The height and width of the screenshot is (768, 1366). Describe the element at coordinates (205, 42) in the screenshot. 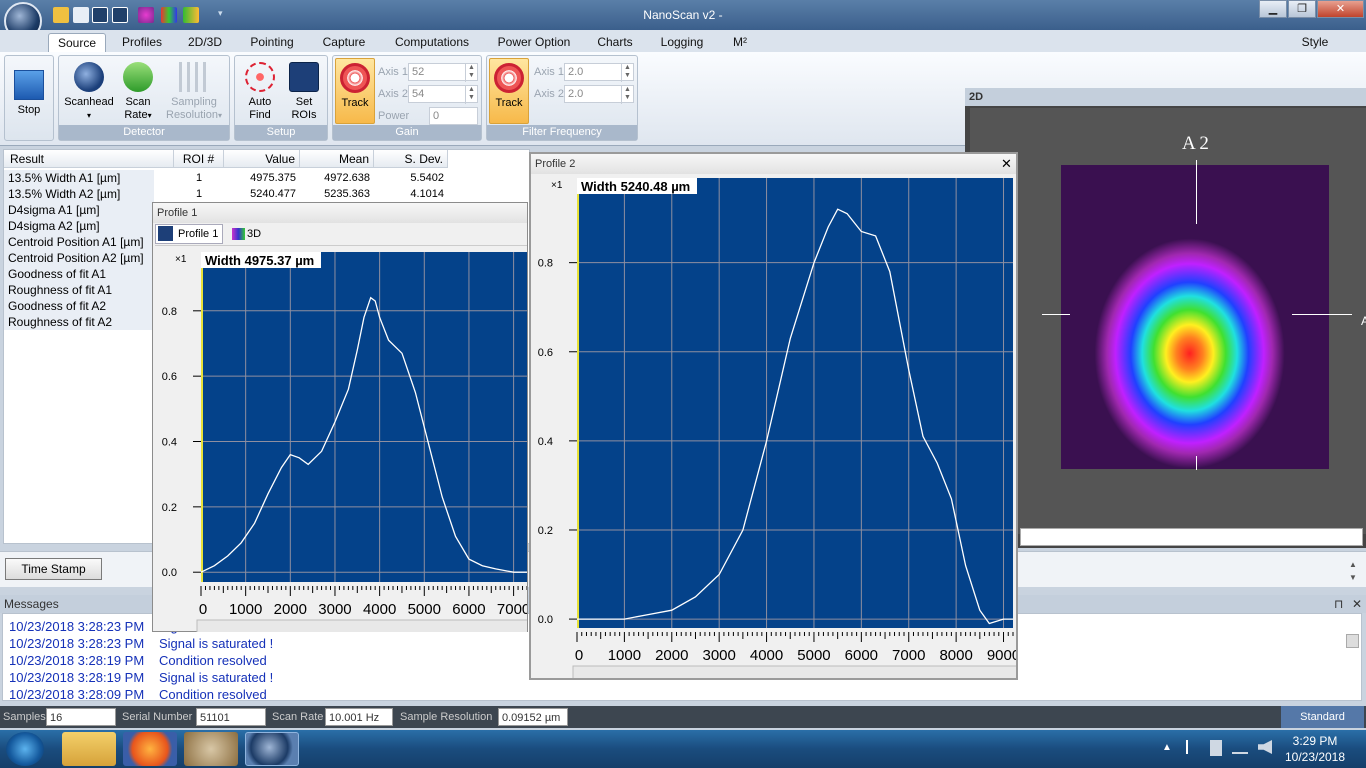

I see `tab-2d3d: 2D/3D` at that location.